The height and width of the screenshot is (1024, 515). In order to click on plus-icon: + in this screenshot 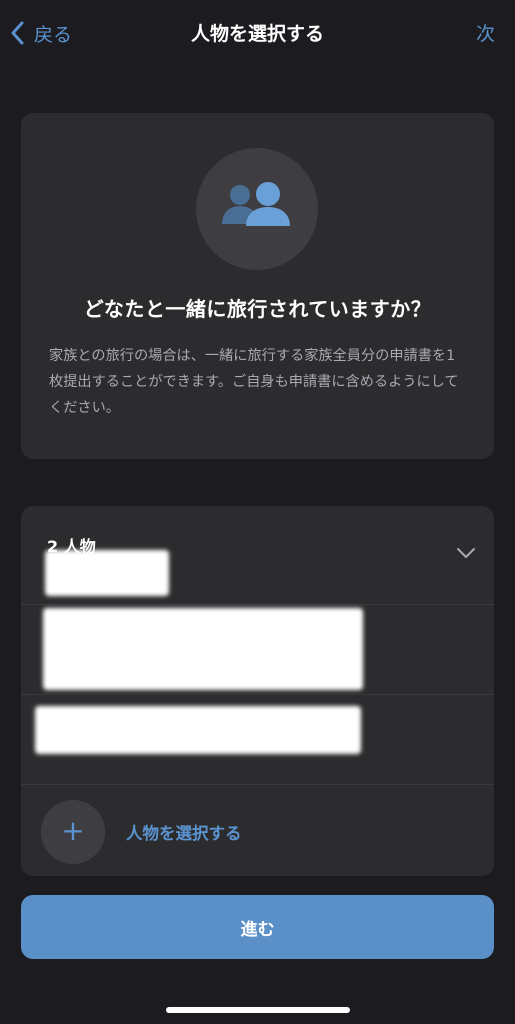, I will do `click(73, 830)`.